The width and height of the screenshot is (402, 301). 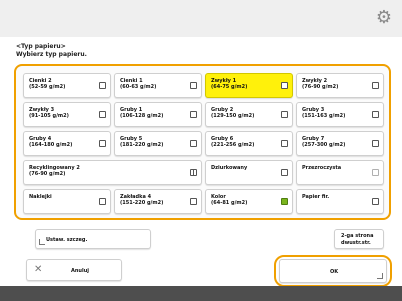 I want to click on paper-type-cienki-2-label-2: (52-59 g/m2), so click(x=47, y=87).